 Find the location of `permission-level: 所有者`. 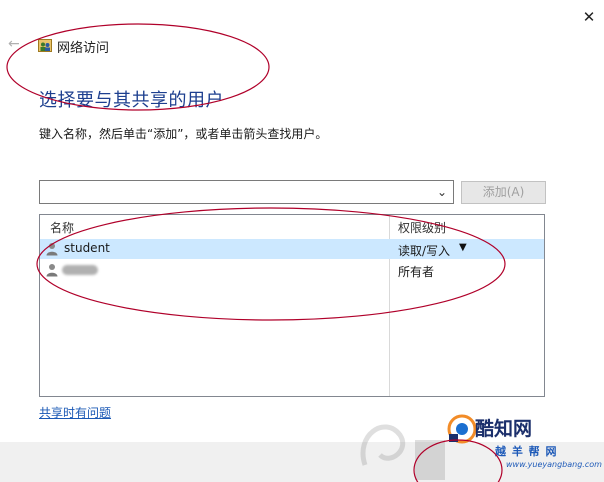

permission-level: 所有者 is located at coordinates (416, 272).